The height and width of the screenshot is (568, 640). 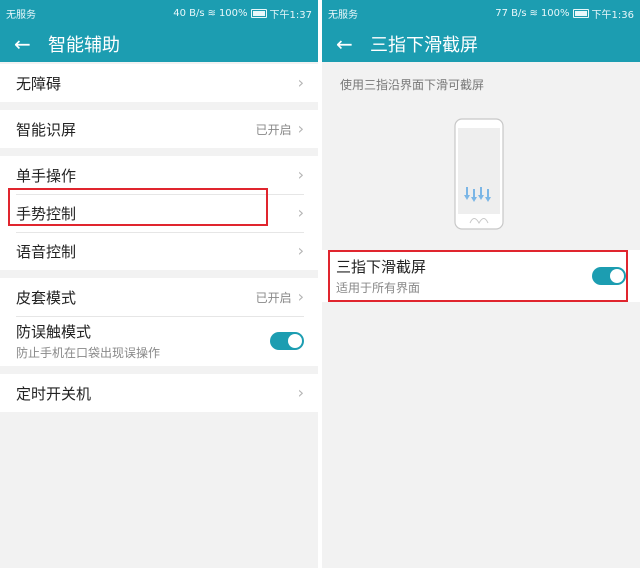 What do you see at coordinates (159, 44) in the screenshot?
I see `app-bar: ← 智能辅助` at bounding box center [159, 44].